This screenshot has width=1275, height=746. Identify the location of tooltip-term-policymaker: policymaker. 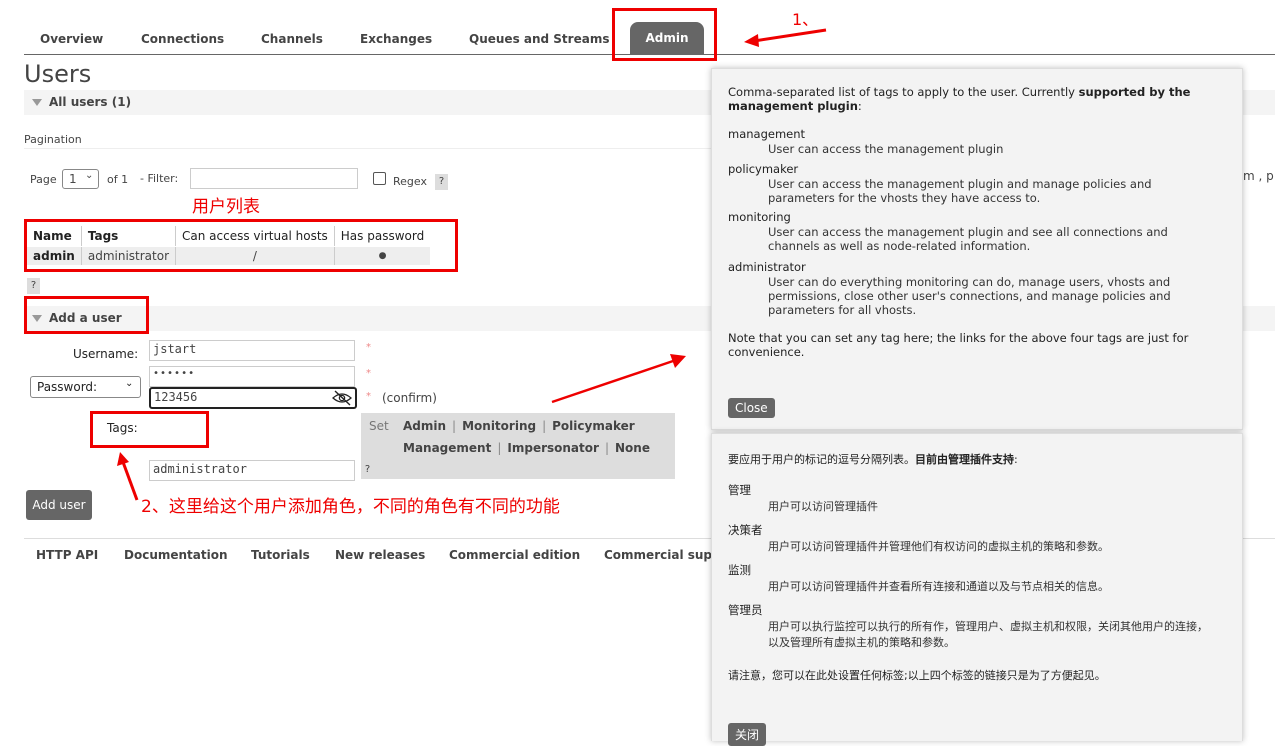
(763, 169).